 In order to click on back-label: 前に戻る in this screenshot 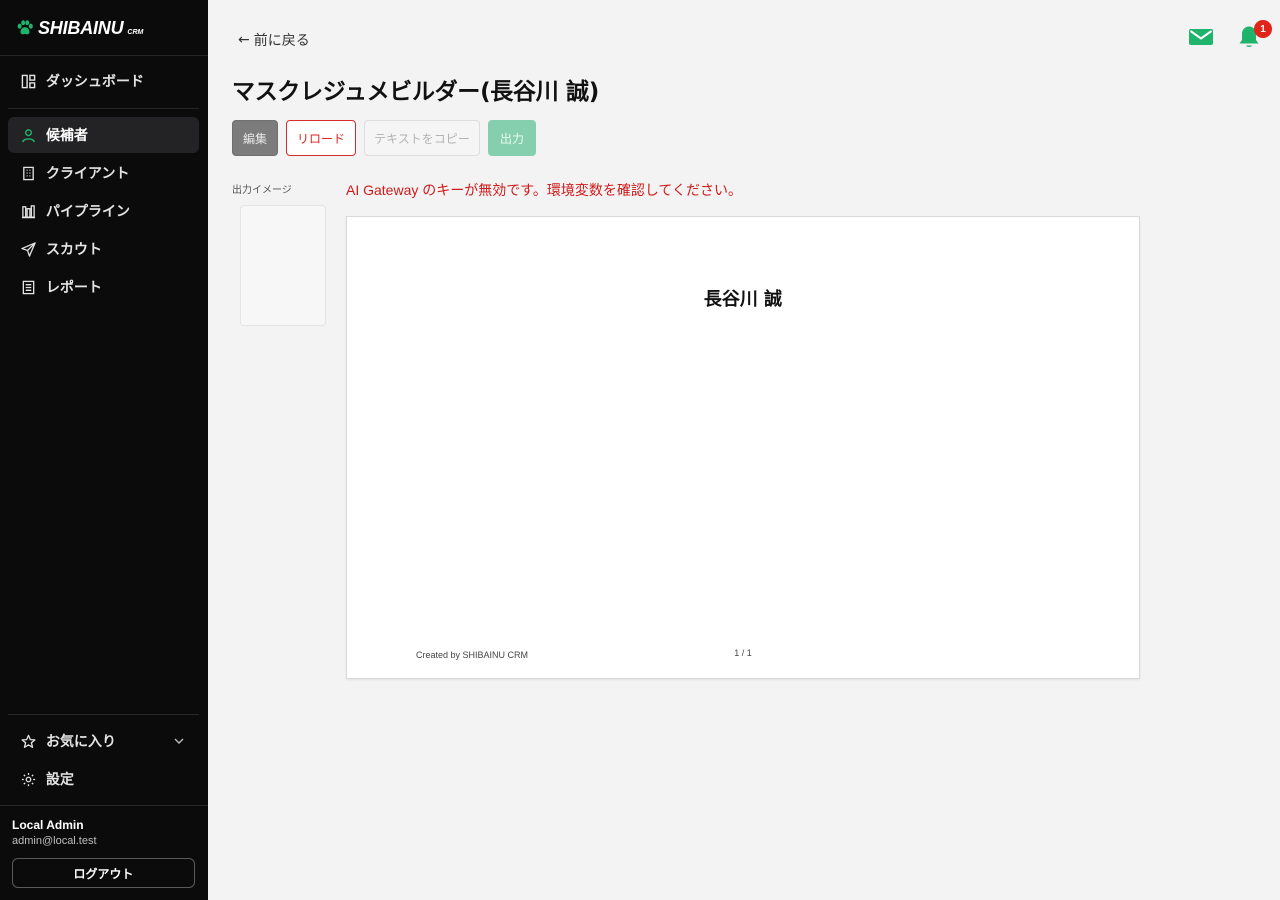, I will do `click(281, 41)`.